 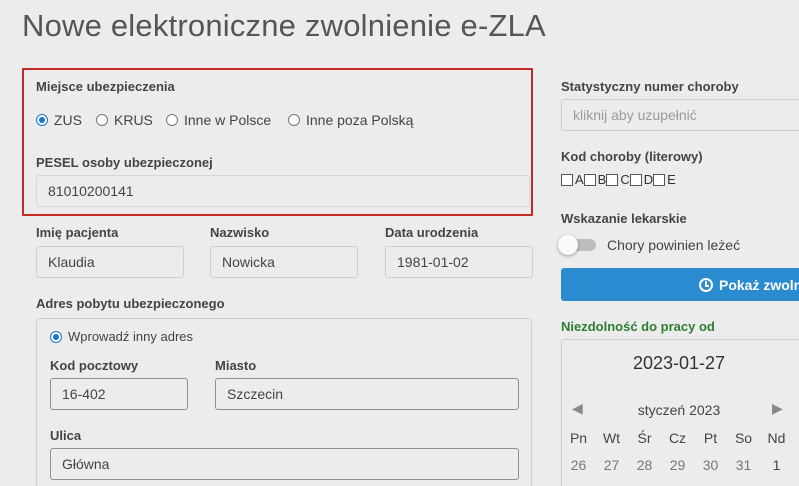 I want to click on checkbox-a: A, so click(x=572, y=179).